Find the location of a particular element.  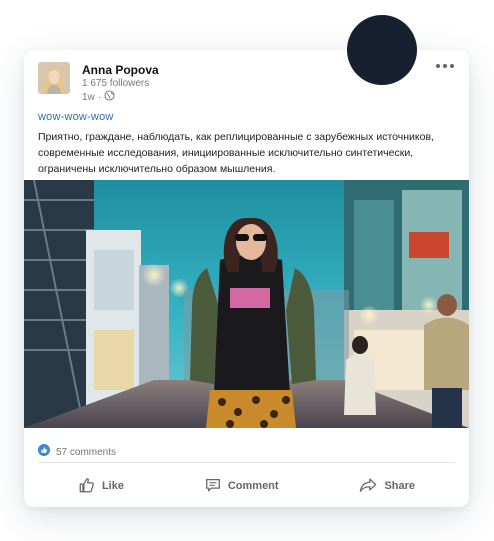

actions-divider is located at coordinates (246, 462).